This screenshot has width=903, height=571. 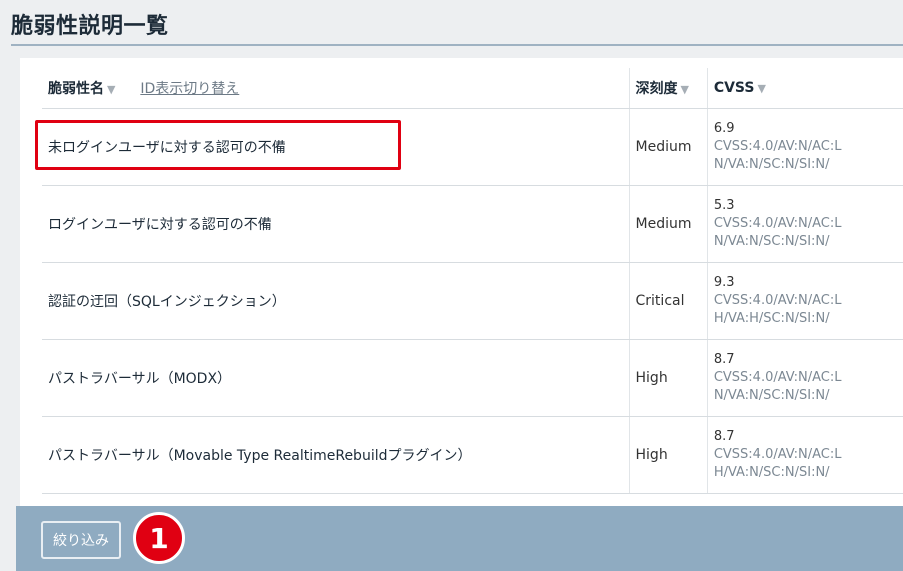 What do you see at coordinates (804, 88) in the screenshot?
I see `column-header-cvss: CVSS ▼` at bounding box center [804, 88].